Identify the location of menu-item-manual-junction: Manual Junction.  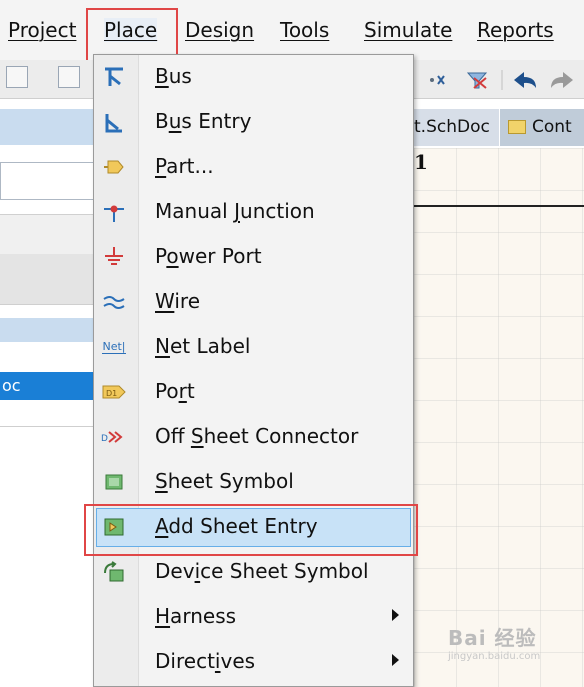
(253, 212).